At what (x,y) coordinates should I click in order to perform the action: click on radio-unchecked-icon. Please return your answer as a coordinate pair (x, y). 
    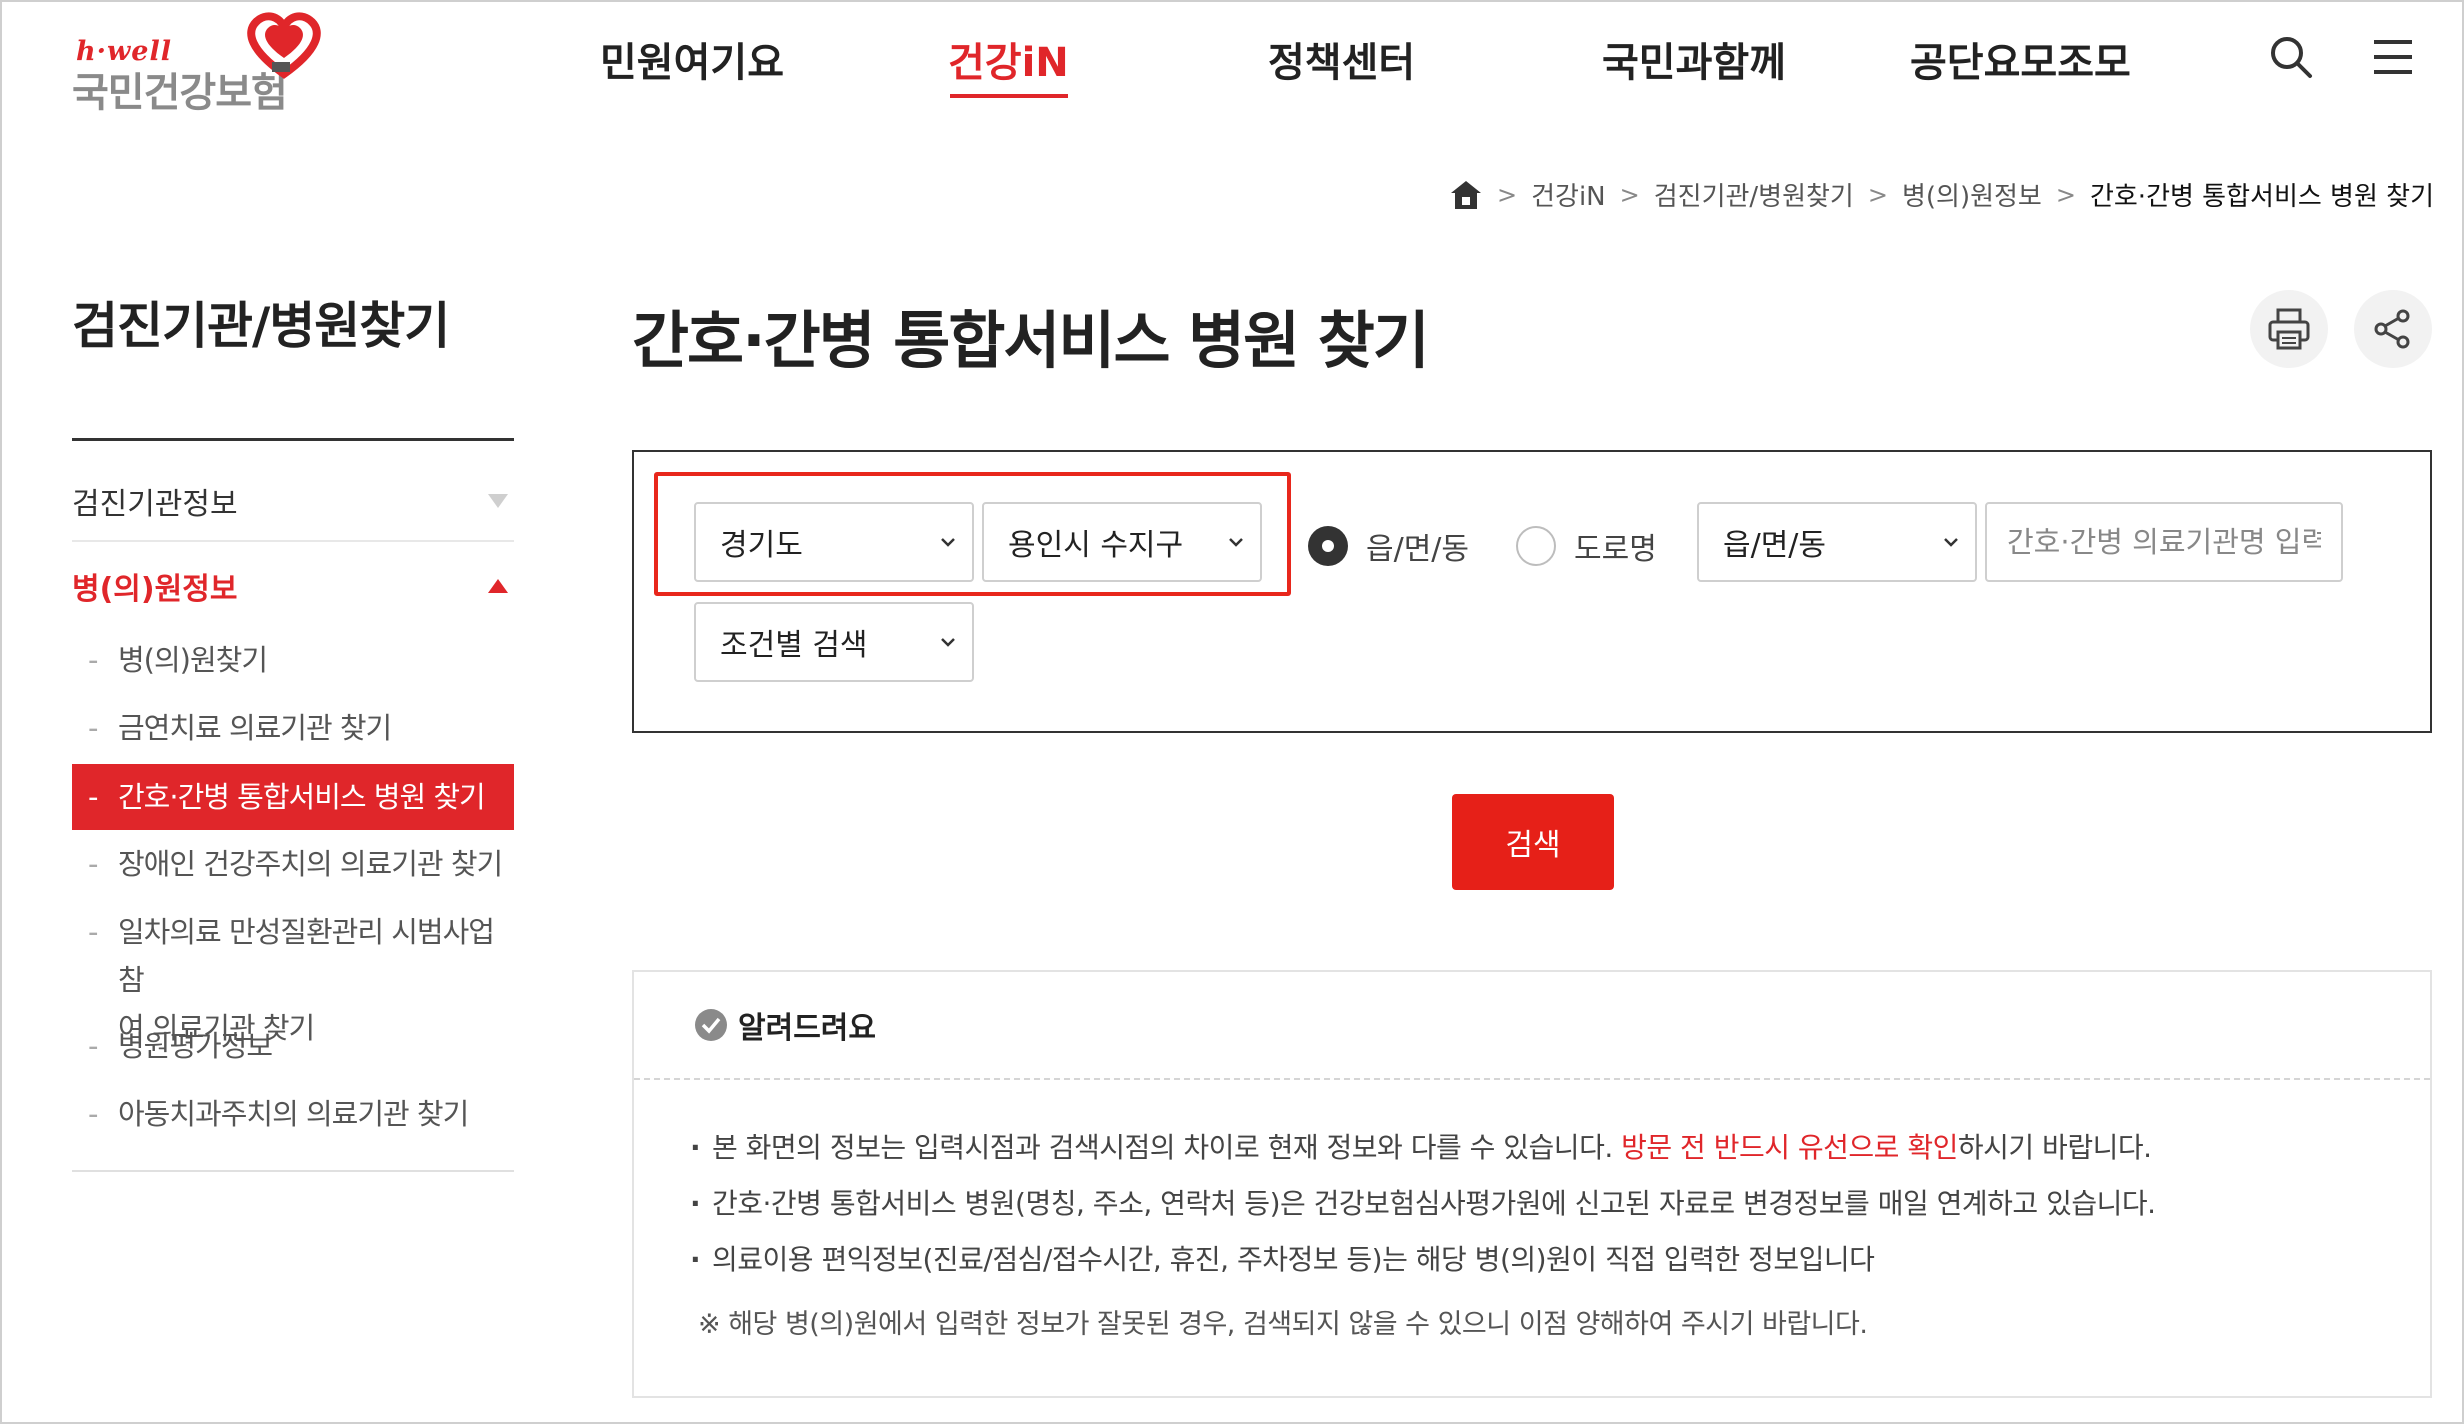
    Looking at the image, I should click on (1536, 546).